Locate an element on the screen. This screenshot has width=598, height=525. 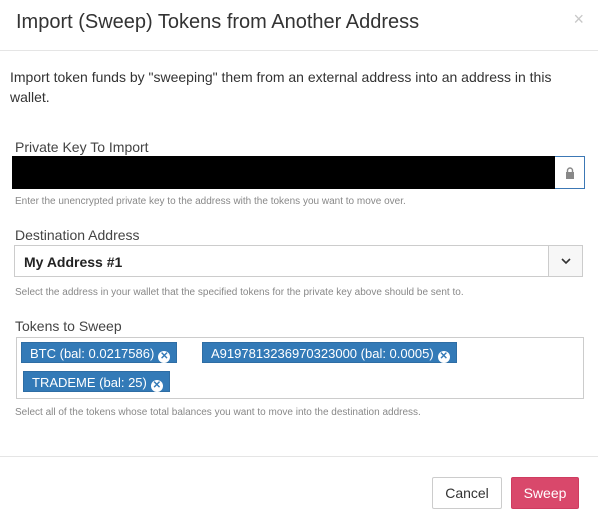
private-key-input is located at coordinates (284, 172).